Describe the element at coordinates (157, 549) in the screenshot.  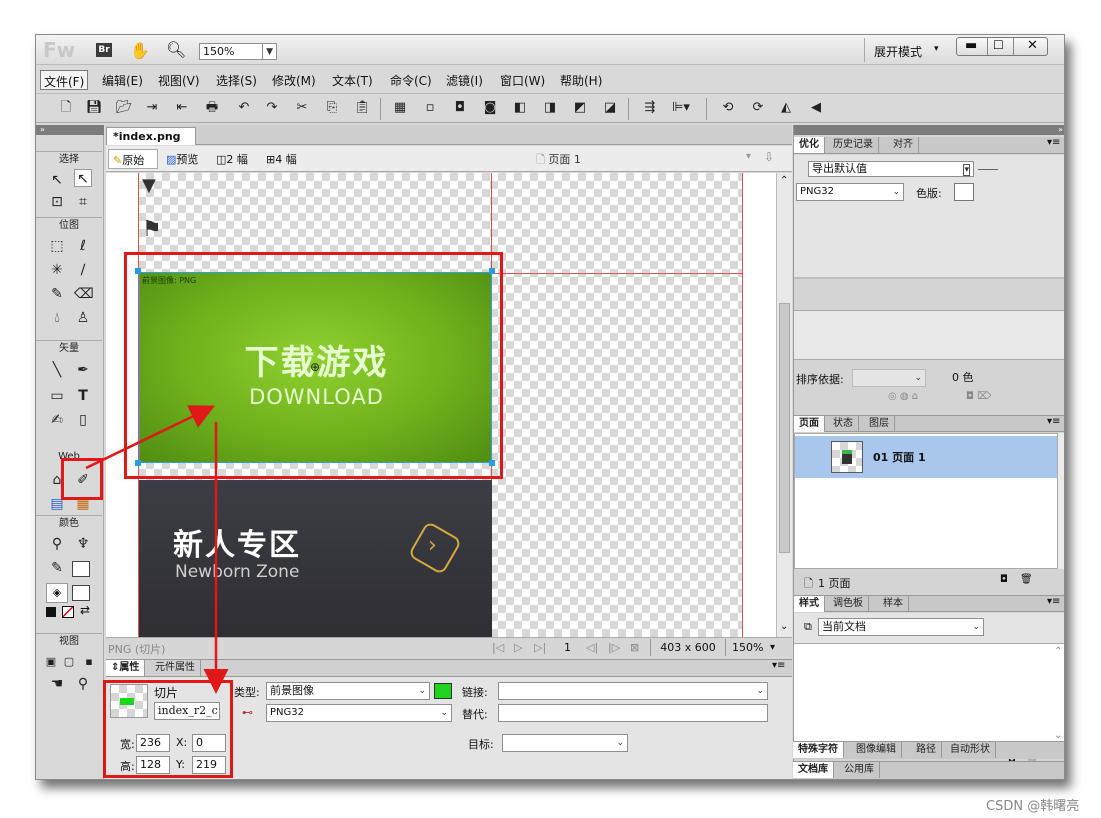
I see `annotation-arrows` at that location.